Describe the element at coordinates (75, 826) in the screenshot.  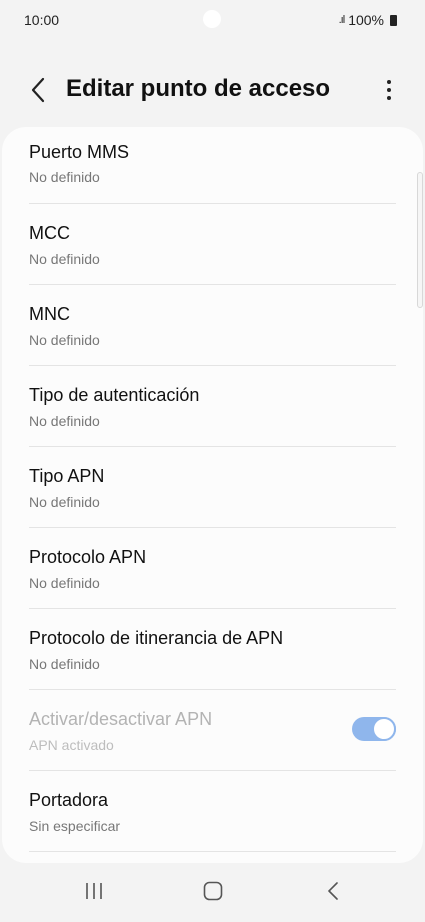
I see `item-value: Sin especificar` at that location.